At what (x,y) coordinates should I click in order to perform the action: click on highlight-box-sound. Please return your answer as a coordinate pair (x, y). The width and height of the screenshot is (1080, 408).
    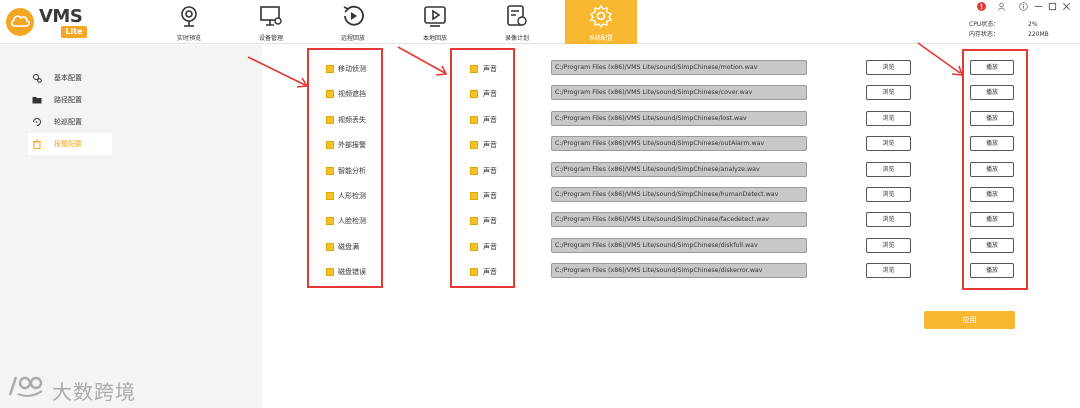
    Looking at the image, I should click on (482, 168).